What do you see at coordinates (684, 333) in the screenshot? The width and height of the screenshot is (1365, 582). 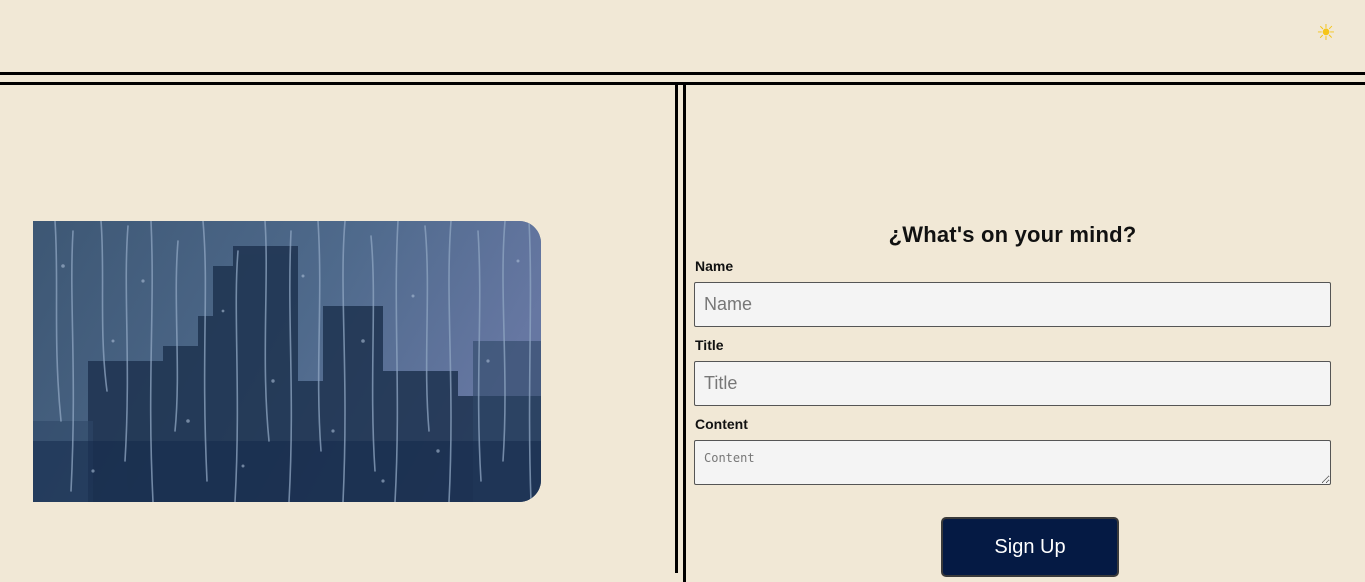 I see `column-divider-right` at bounding box center [684, 333].